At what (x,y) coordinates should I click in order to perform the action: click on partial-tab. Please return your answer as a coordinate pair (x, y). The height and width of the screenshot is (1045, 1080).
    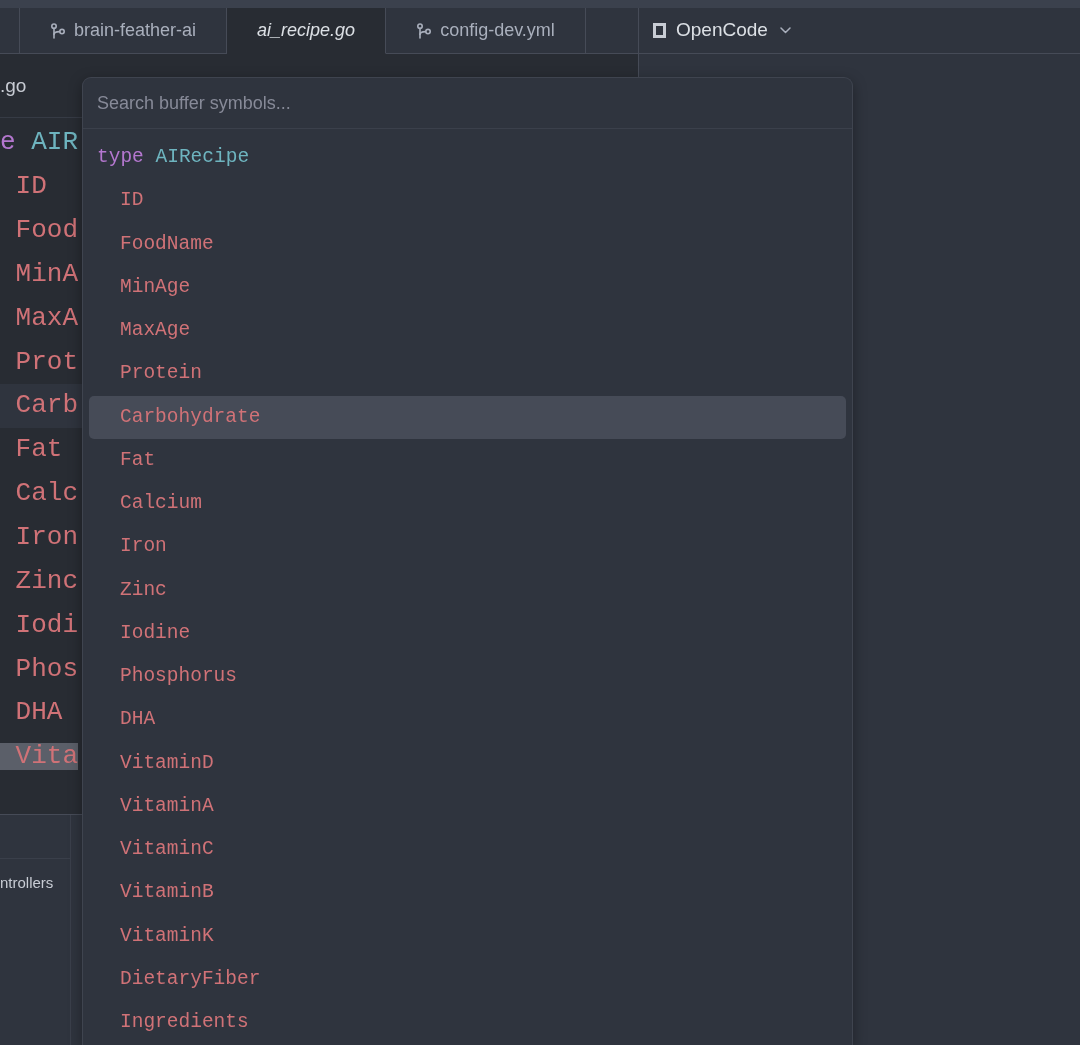
    Looking at the image, I should click on (10, 31).